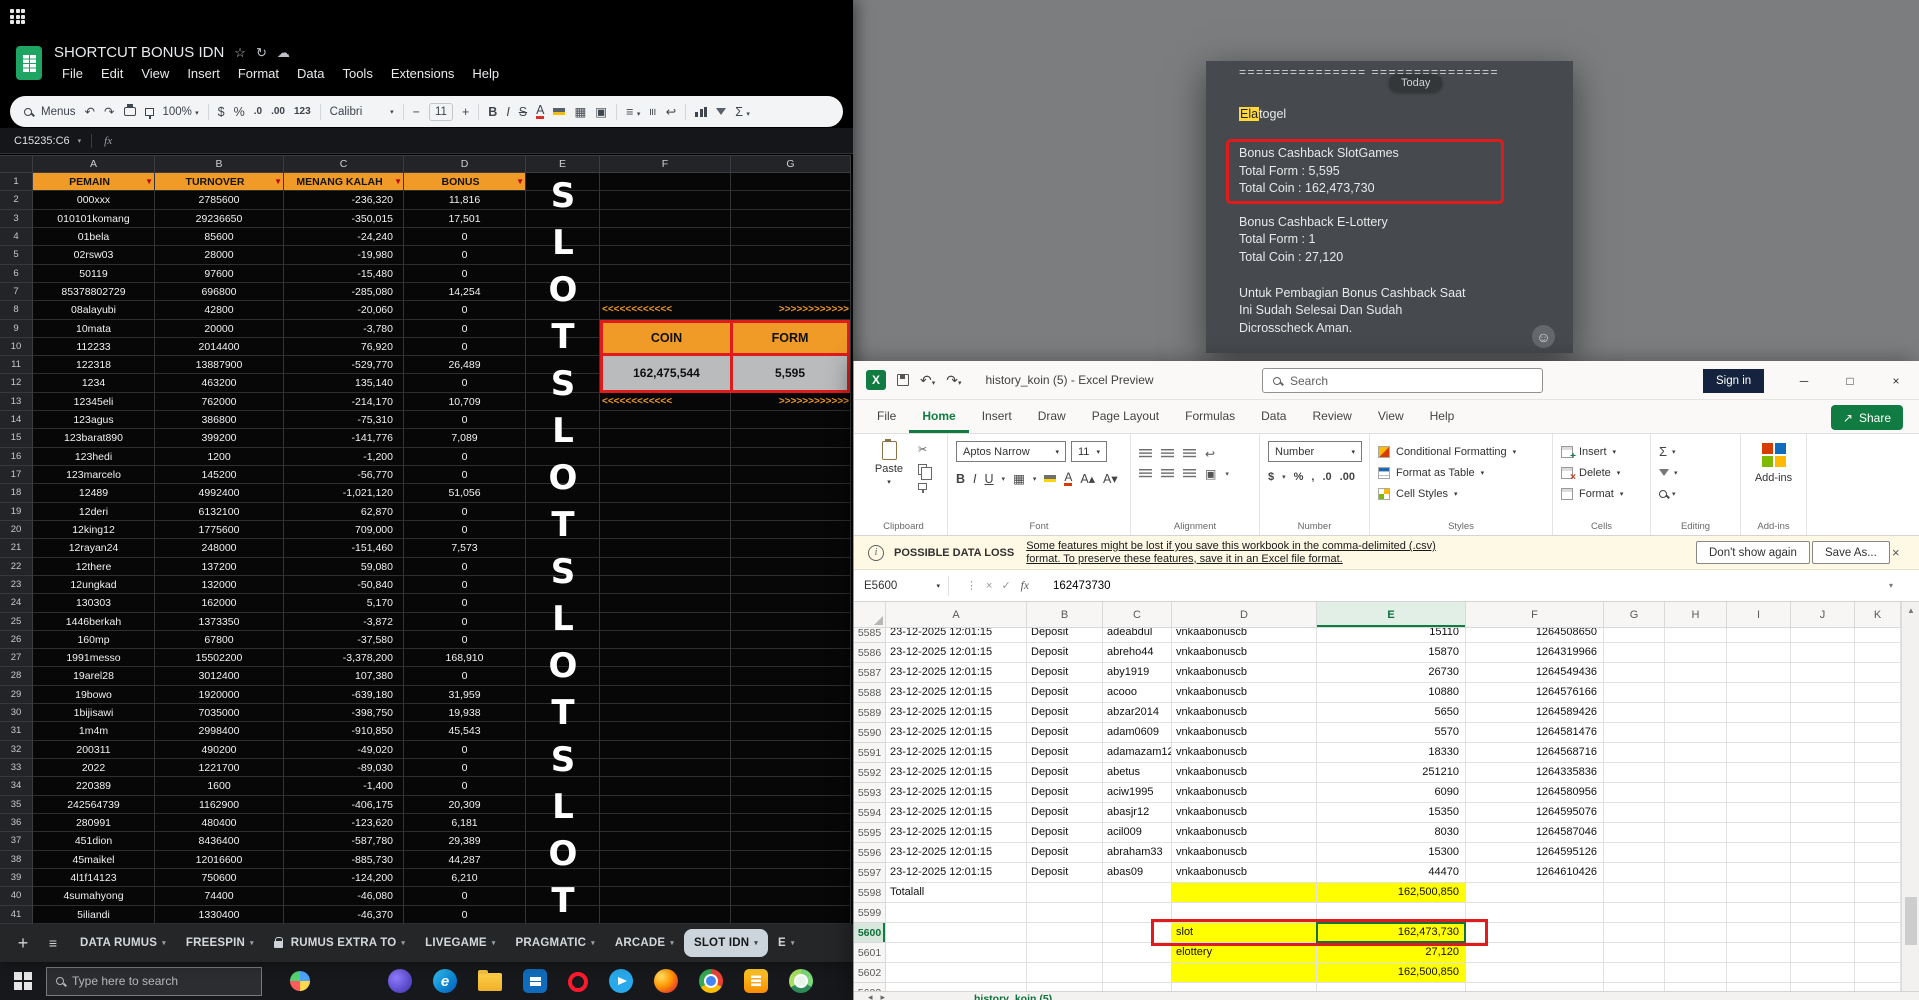  What do you see at coordinates (870, 615) in the screenshot?
I see `select-all-cell` at bounding box center [870, 615].